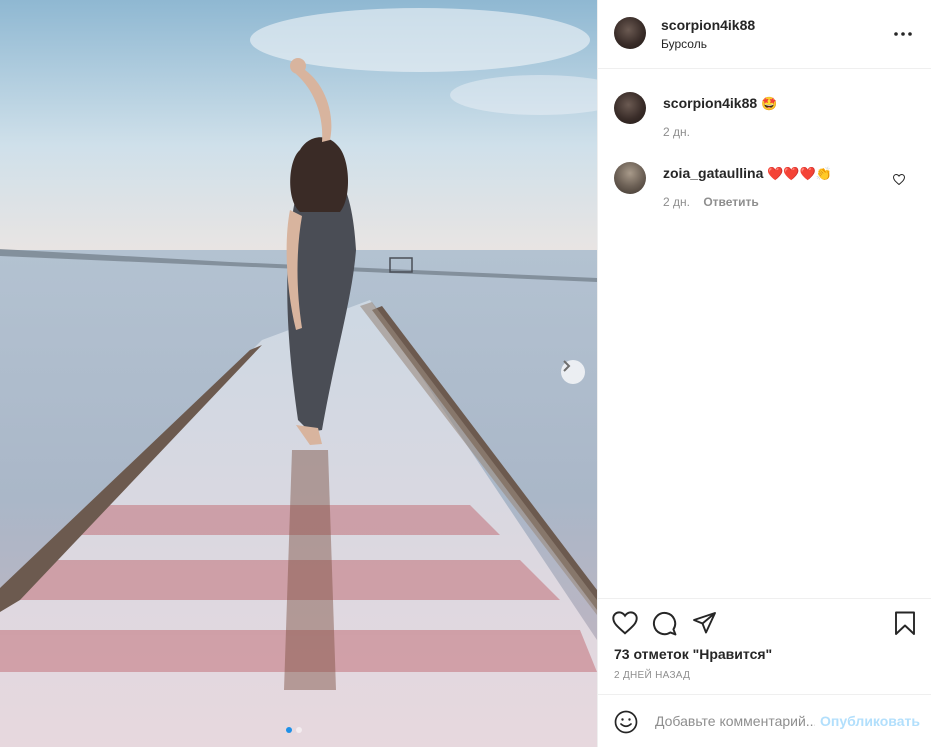 Image resolution: width=931 pixels, height=748 pixels. What do you see at coordinates (567, 366) in the screenshot?
I see `chevron-right-icon` at bounding box center [567, 366].